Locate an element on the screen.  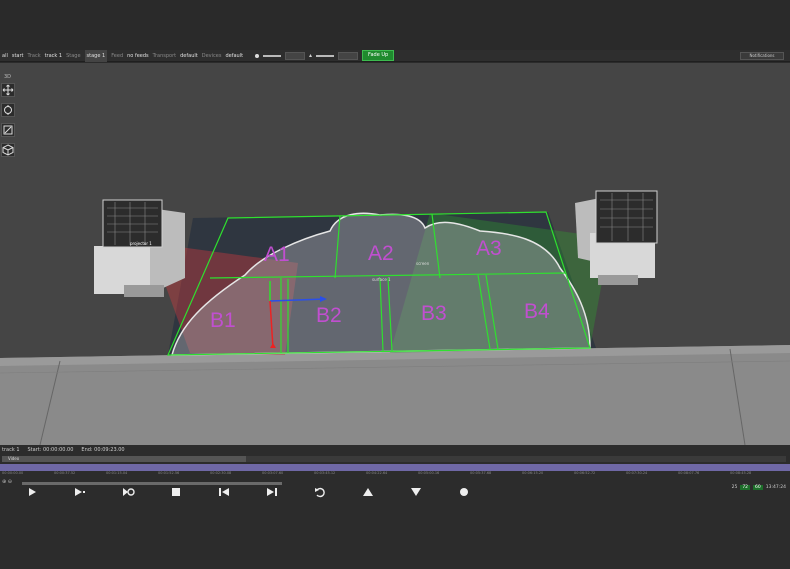
play-button is located at coordinates (32, 492).